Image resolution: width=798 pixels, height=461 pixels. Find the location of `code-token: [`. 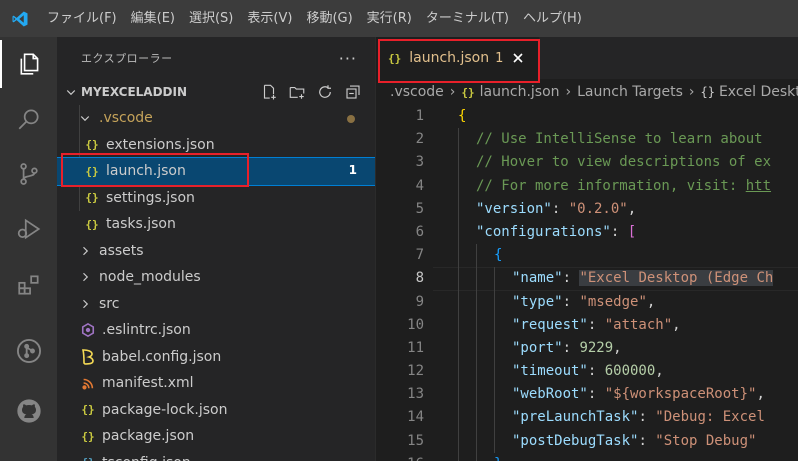

code-token: [ is located at coordinates (632, 231).